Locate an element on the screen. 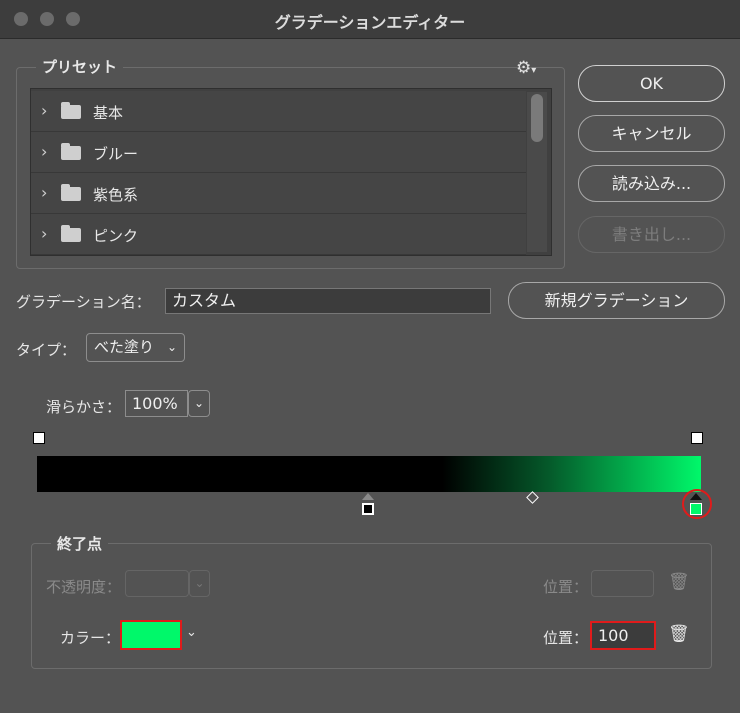  preset-folder-label: ブルー is located at coordinates (116, 154).